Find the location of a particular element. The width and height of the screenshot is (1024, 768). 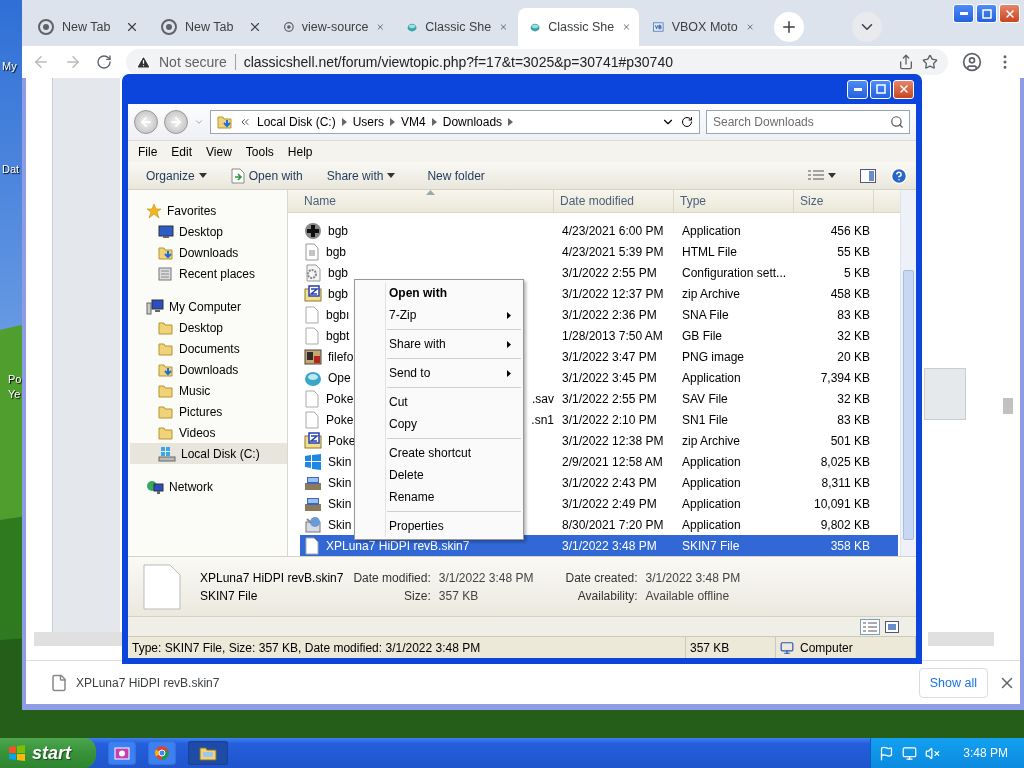

toolbar-button: Organize is located at coordinates (176, 175).